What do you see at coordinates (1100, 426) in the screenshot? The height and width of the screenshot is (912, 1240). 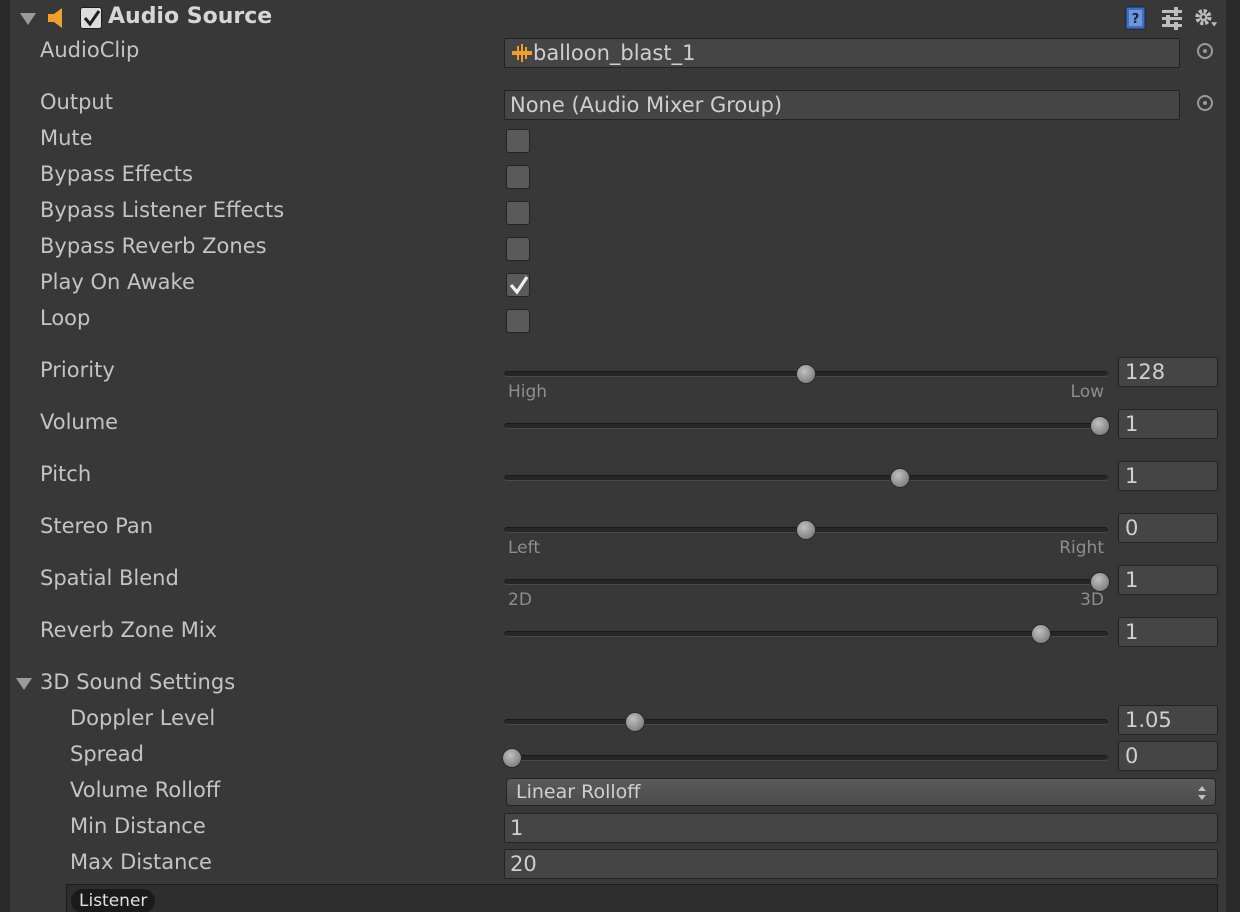 I see `volume-slider-thumb` at bounding box center [1100, 426].